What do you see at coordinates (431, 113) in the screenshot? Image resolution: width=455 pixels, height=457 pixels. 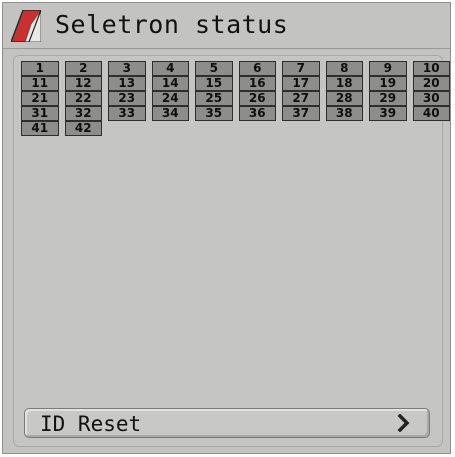 I see `seletron-cell: 40` at bounding box center [431, 113].